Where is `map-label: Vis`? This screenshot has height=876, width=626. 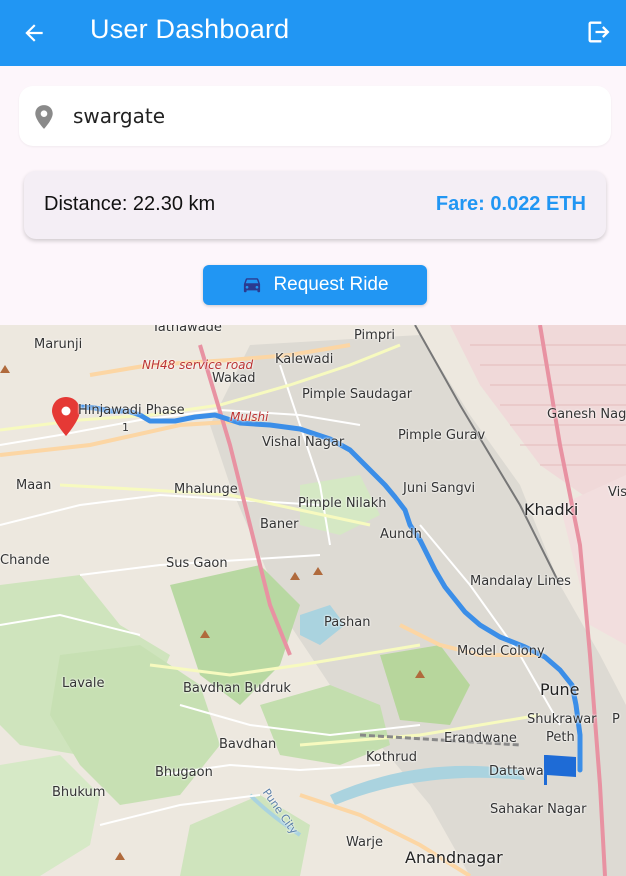
map-label: Vis is located at coordinates (617, 492).